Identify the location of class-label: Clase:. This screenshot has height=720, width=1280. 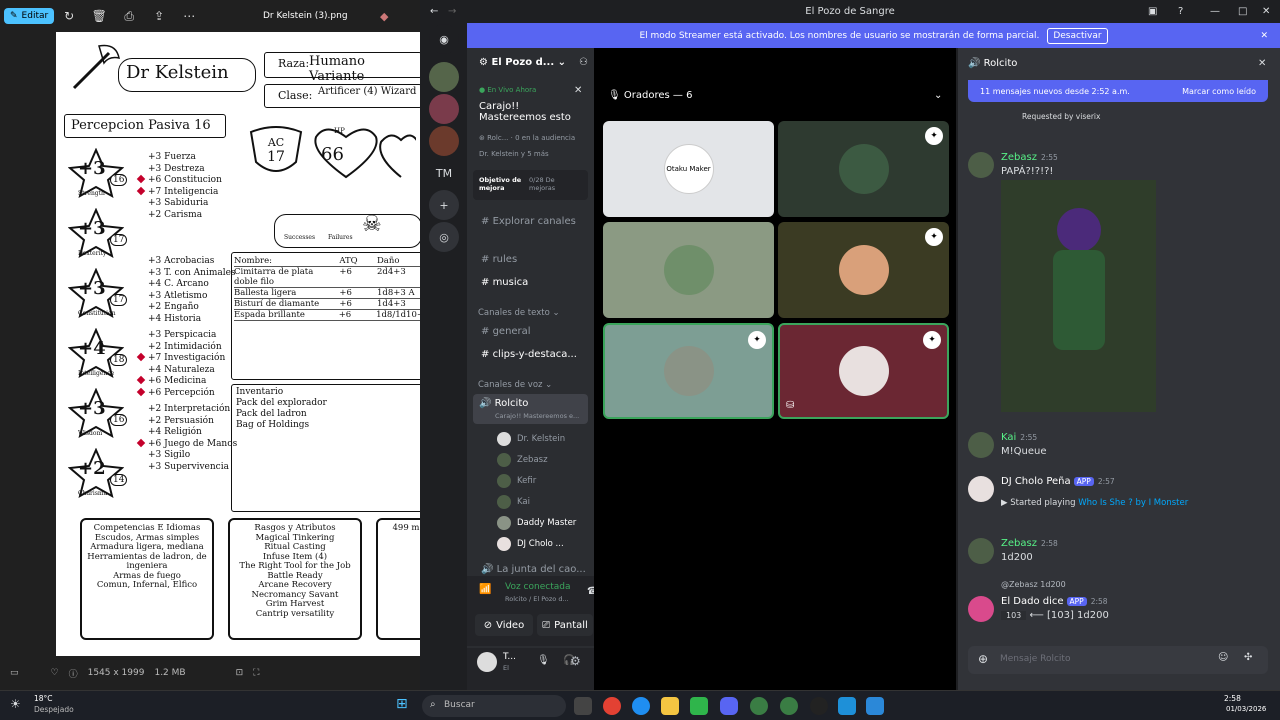
(295, 95).